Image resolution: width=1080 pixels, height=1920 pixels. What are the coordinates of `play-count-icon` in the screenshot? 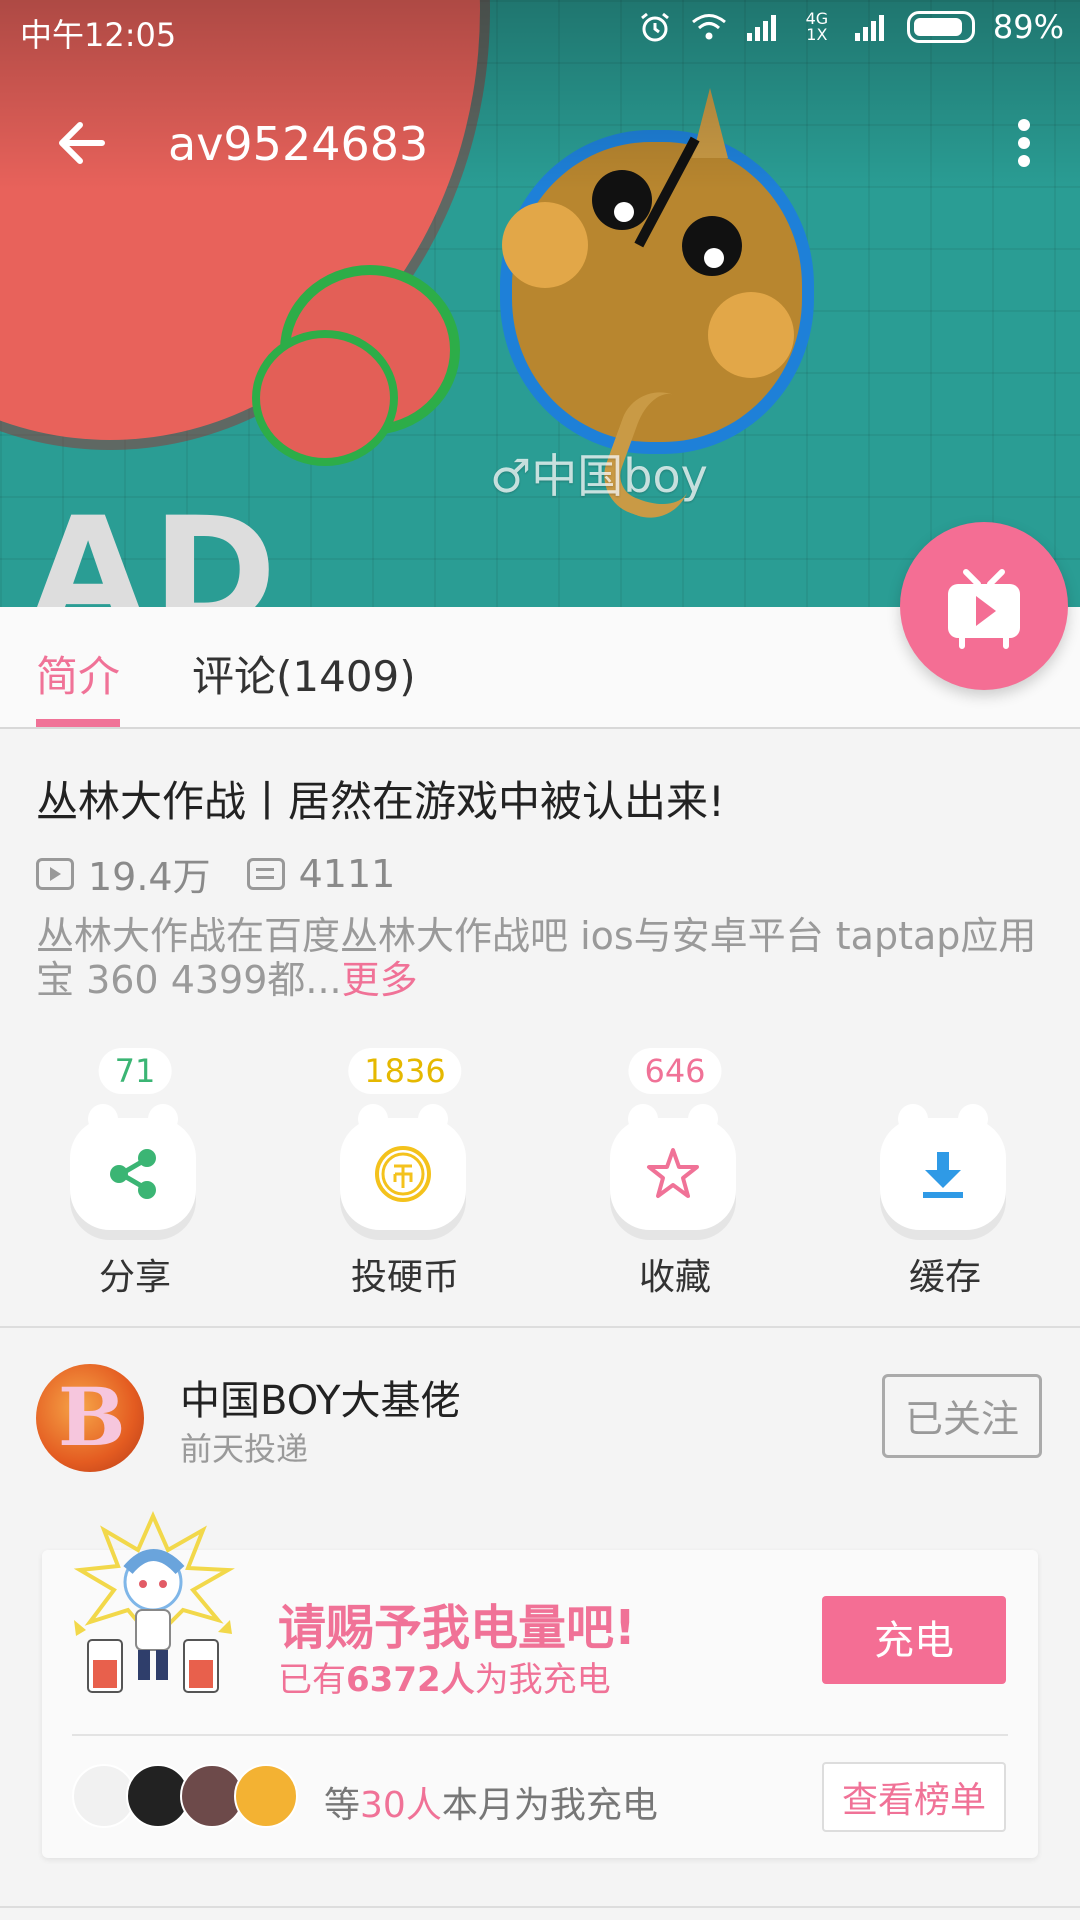 It's located at (55, 873).